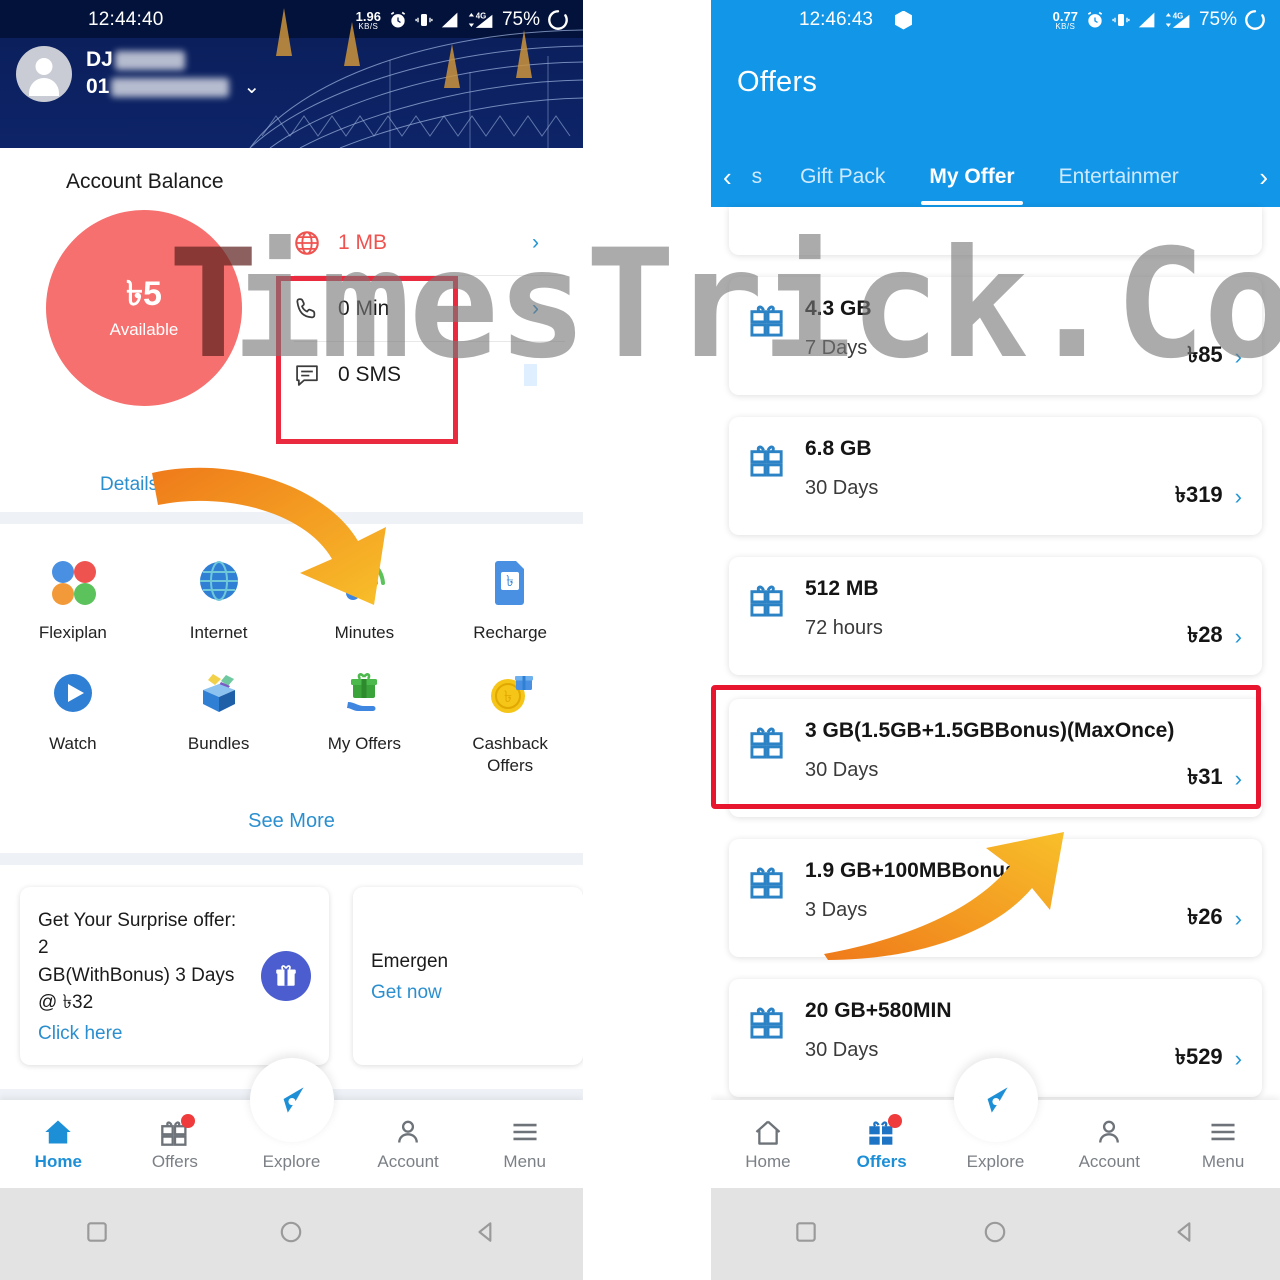 This screenshot has height=1280, width=1280. I want to click on account-header: DJ 01 ⌄, so click(291, 71).